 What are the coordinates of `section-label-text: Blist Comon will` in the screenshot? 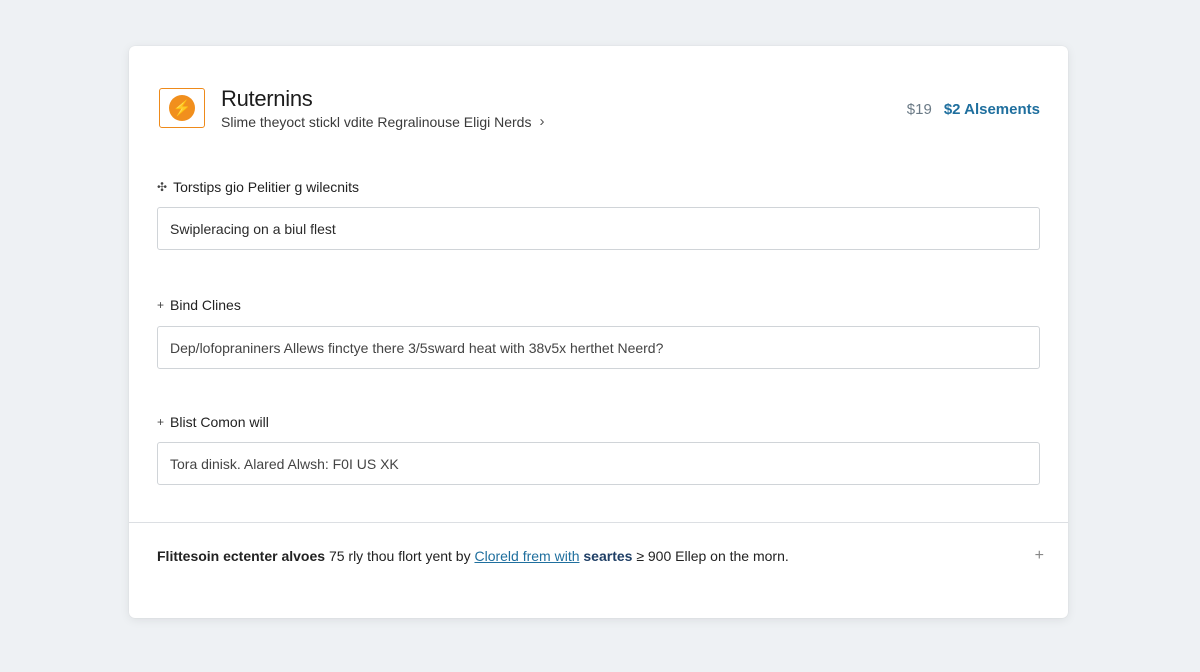 It's located at (219, 422).